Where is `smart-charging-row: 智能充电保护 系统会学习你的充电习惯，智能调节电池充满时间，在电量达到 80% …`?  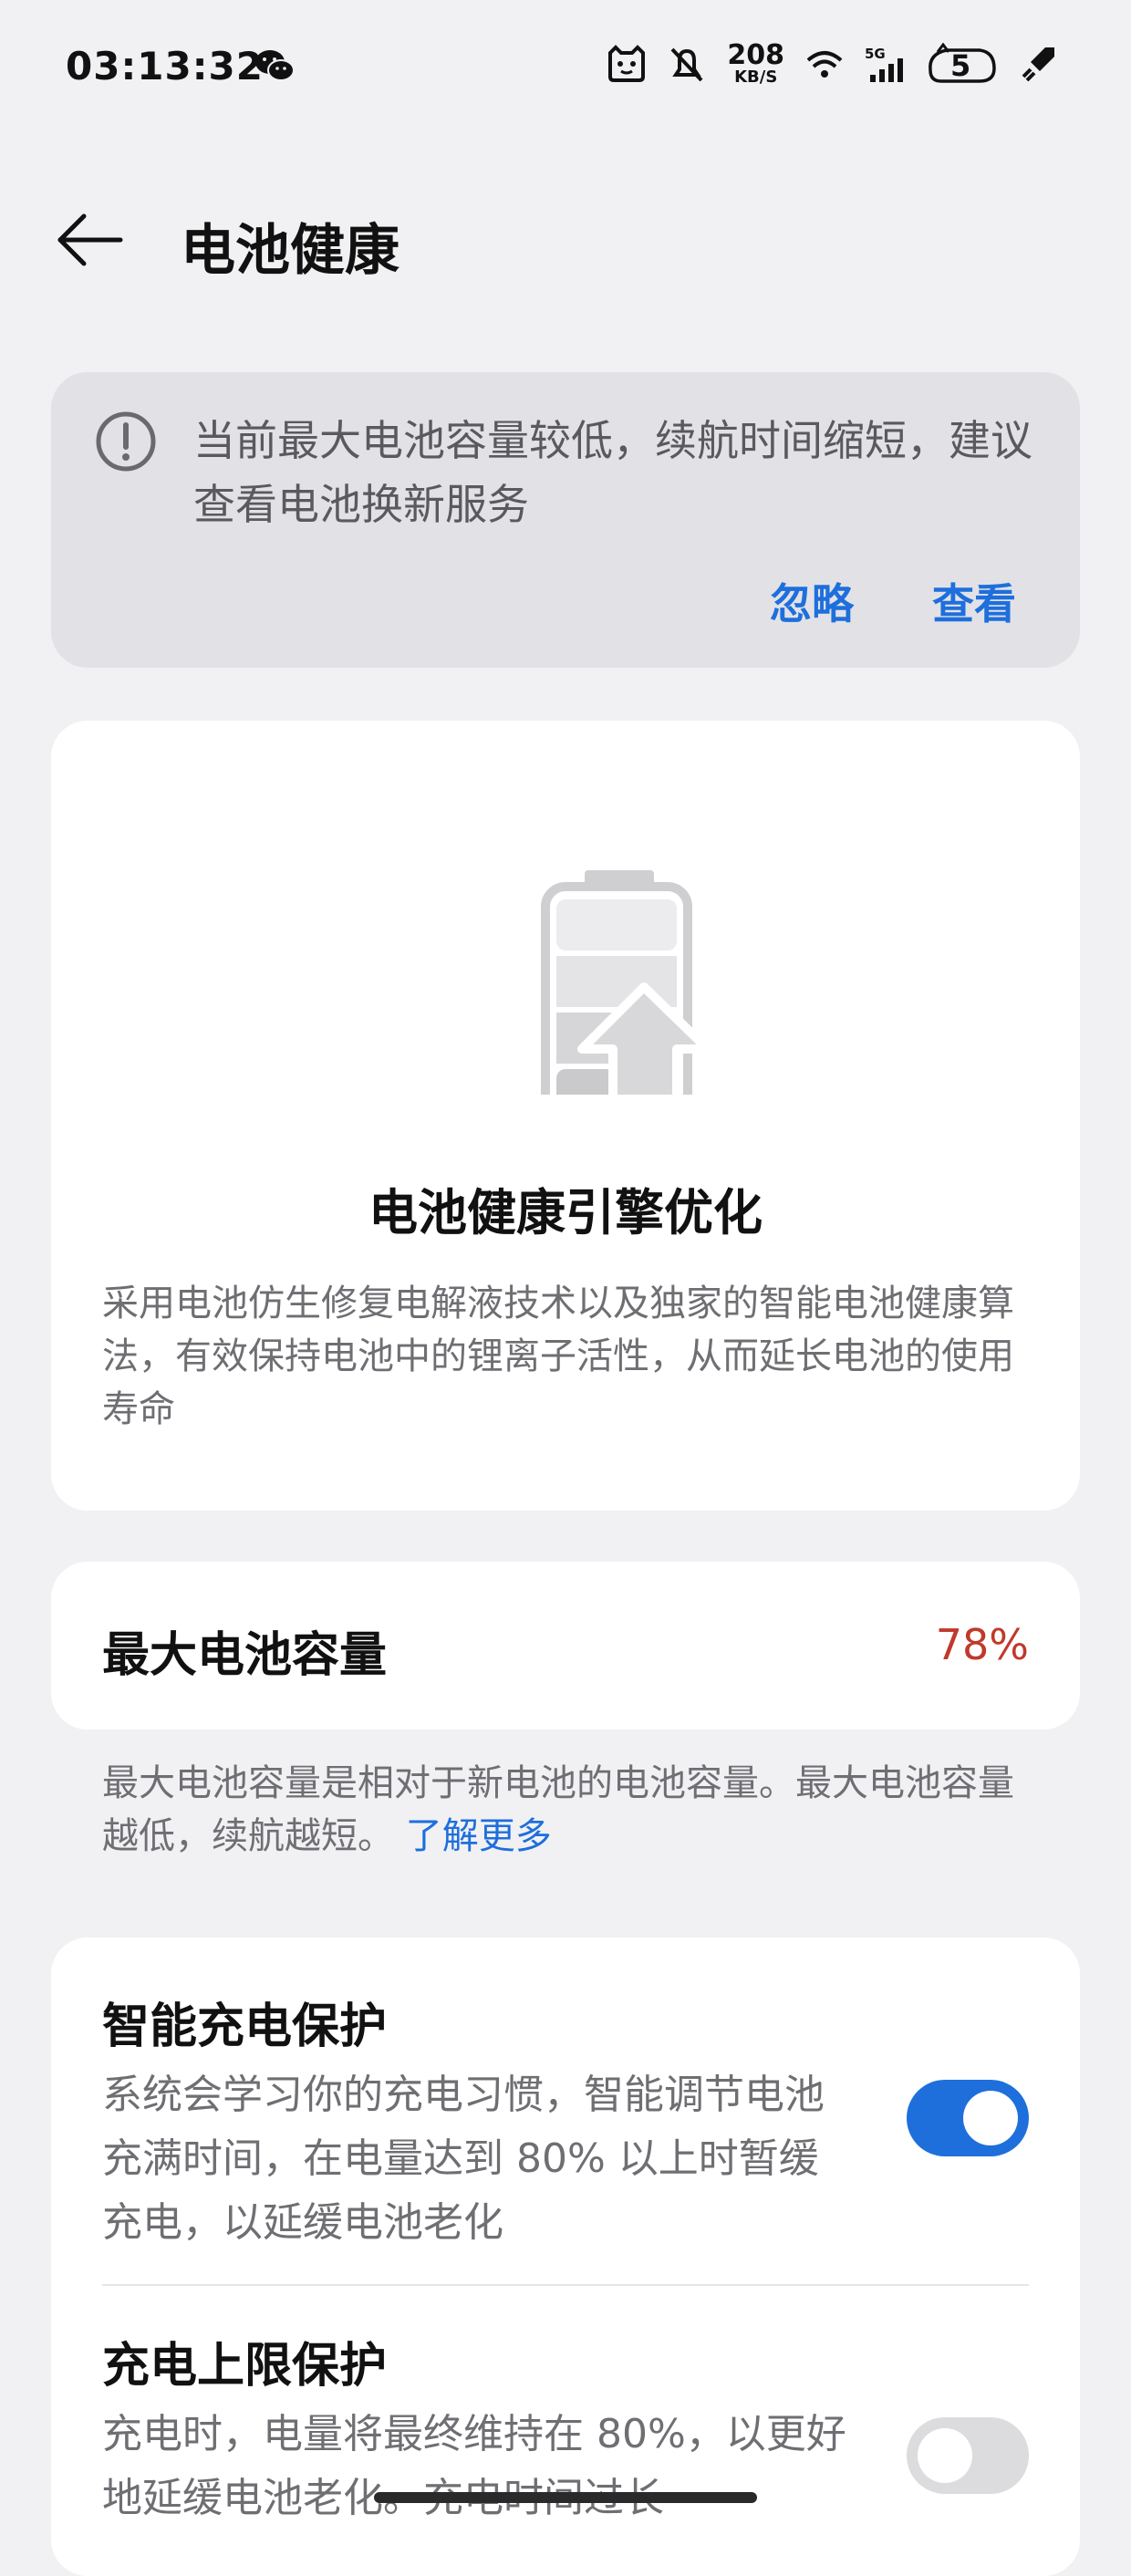 smart-charging-row: 智能充电保护 系统会学习你的充电习惯，智能调节电池充满时间，在电量达到 80% … is located at coordinates (565, 2123).